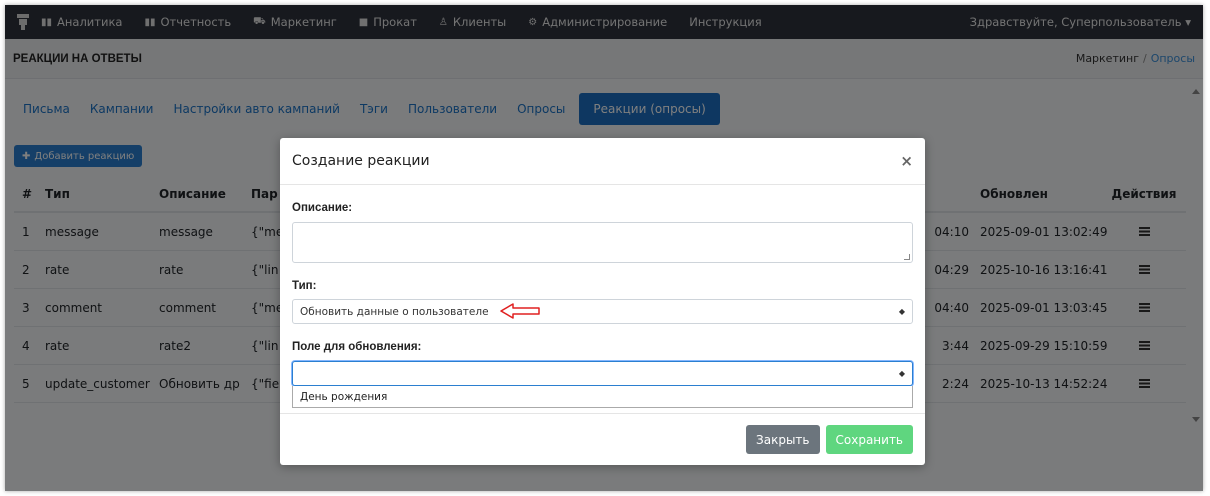 The image size is (1210, 496). I want to click on type-select-value: Обновить данные о пользователе, so click(394, 311).